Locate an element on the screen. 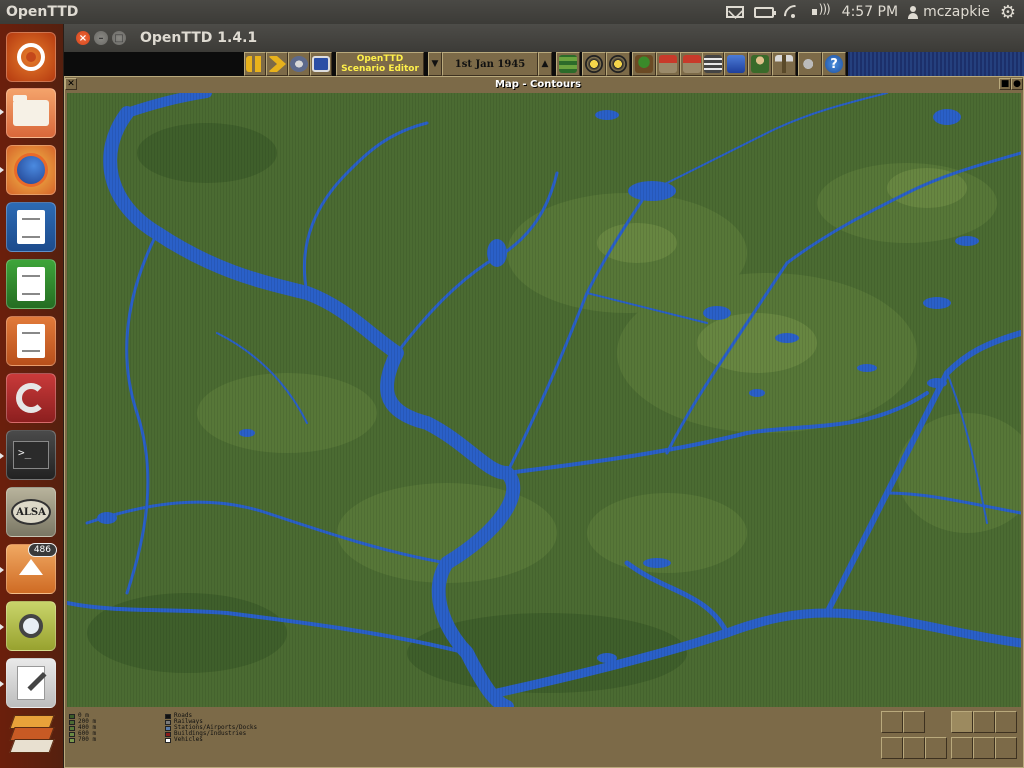  help-button: ? is located at coordinates (834, 64).